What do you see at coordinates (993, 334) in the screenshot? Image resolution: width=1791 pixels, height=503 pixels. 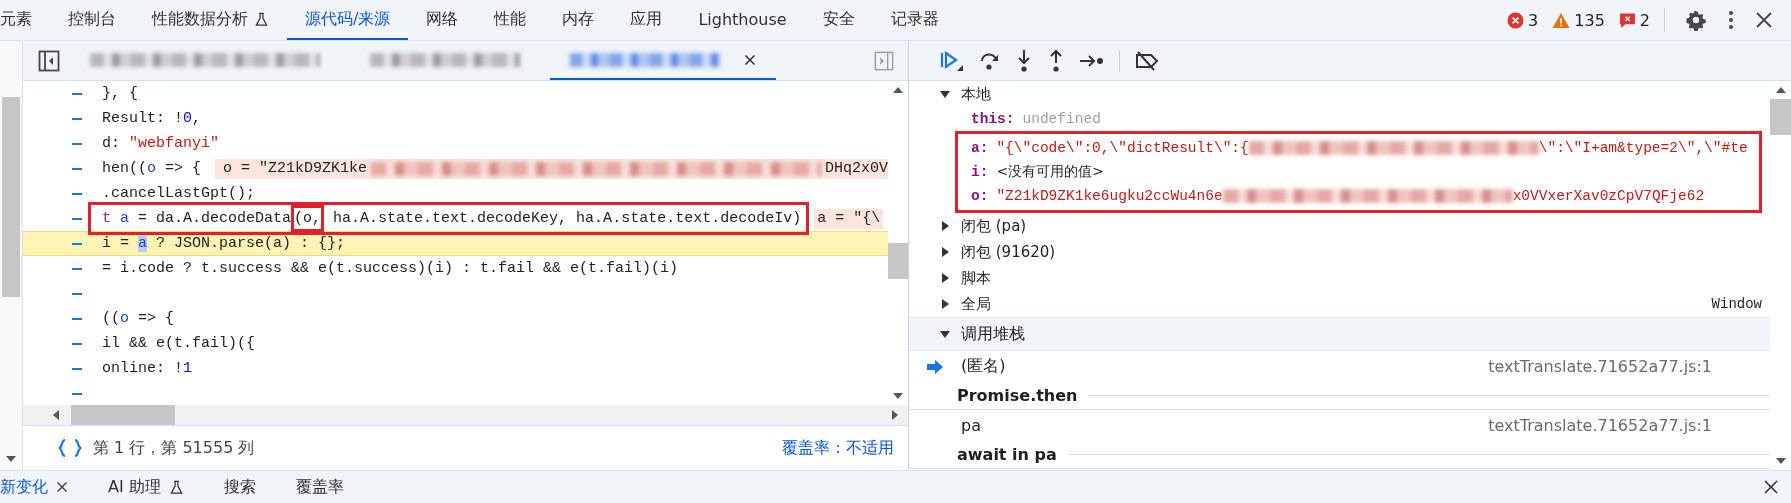 I see `section-title: 调用堆栈` at bounding box center [993, 334].